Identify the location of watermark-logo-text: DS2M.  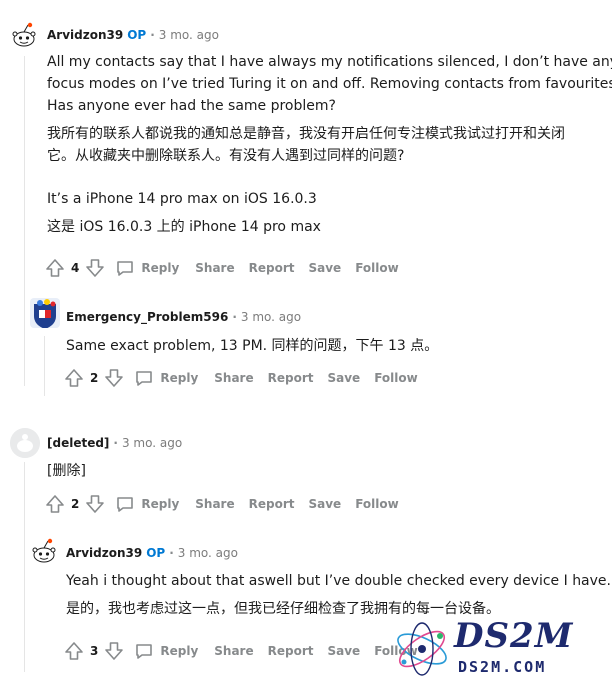
(514, 636).